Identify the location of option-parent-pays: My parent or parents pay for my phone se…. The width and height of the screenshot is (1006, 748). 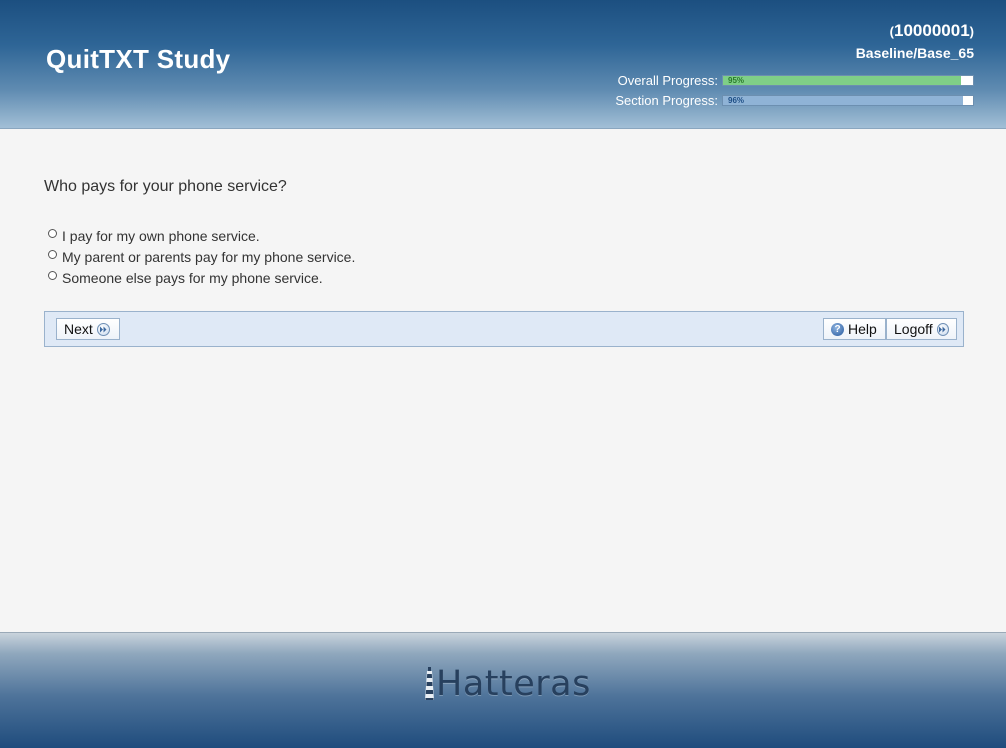
(201, 256).